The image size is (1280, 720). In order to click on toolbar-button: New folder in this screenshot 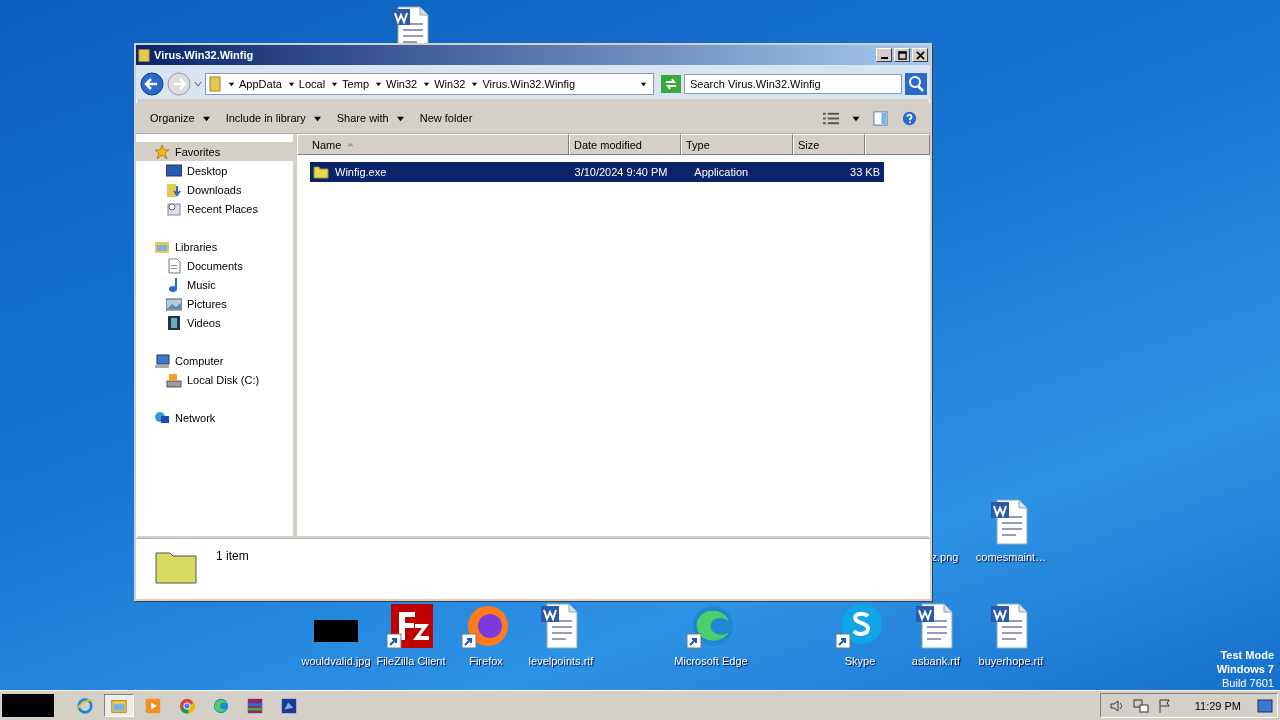, I will do `click(446, 118)`.